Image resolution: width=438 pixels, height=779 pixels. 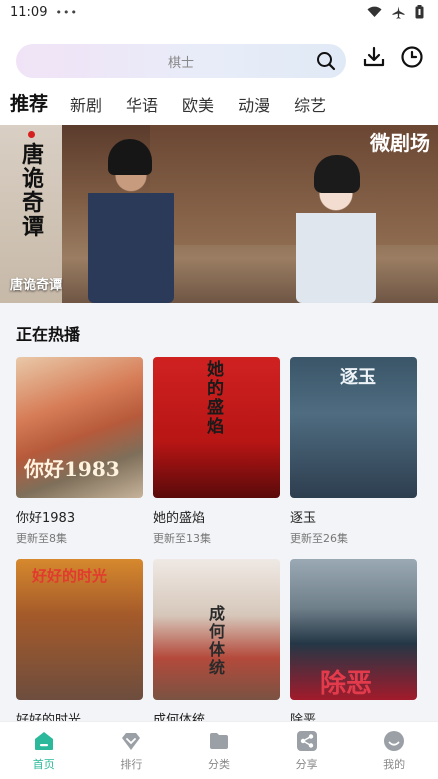 What do you see at coordinates (310, 104) in the screenshot?
I see `tab-variety: 综艺` at bounding box center [310, 104].